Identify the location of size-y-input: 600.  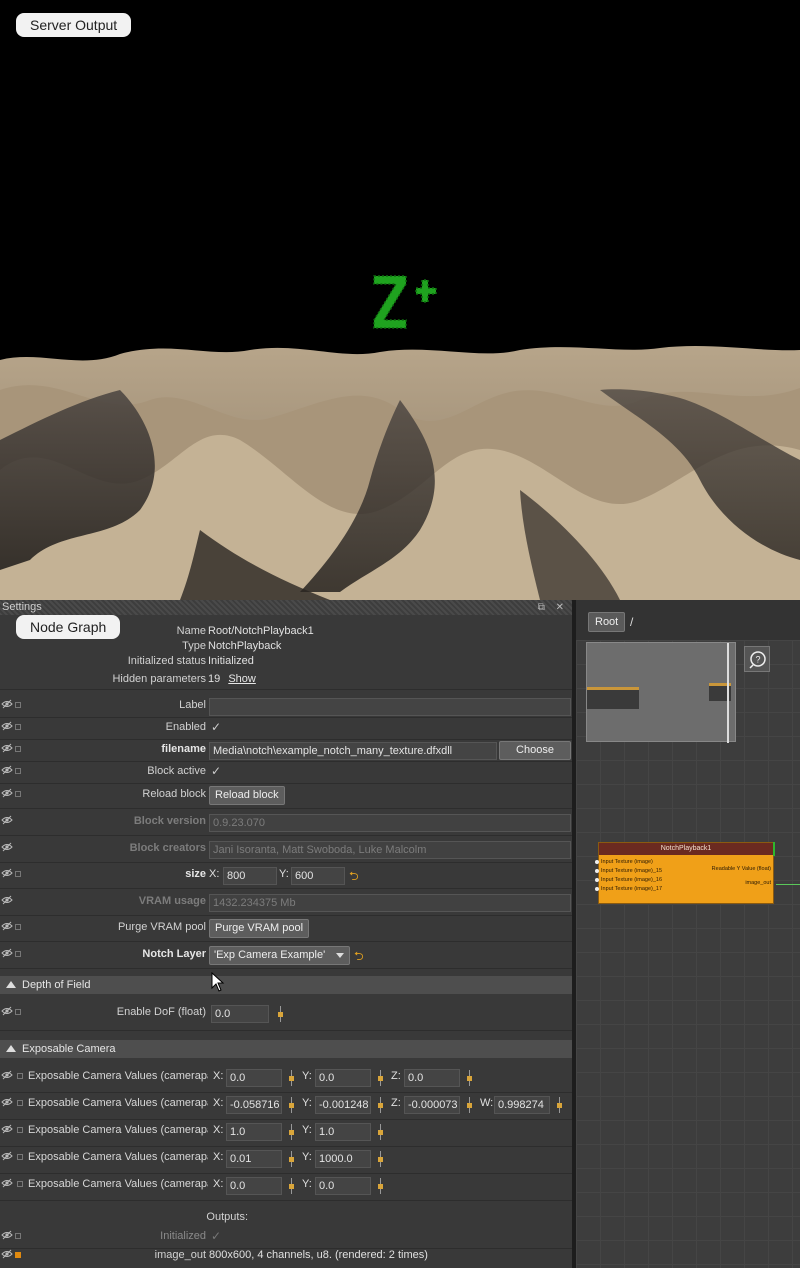
(318, 876).